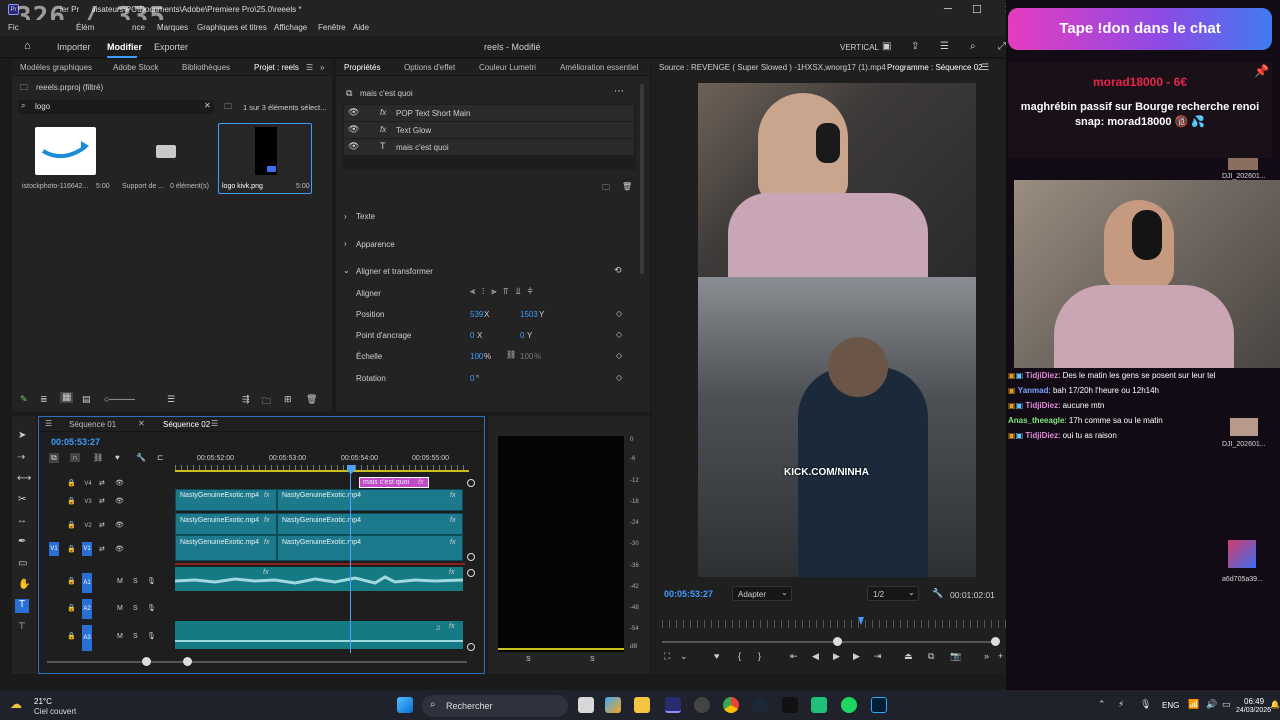 The width and height of the screenshot is (1280, 720). I want to click on monitor-zoom-bar, so click(830, 642).